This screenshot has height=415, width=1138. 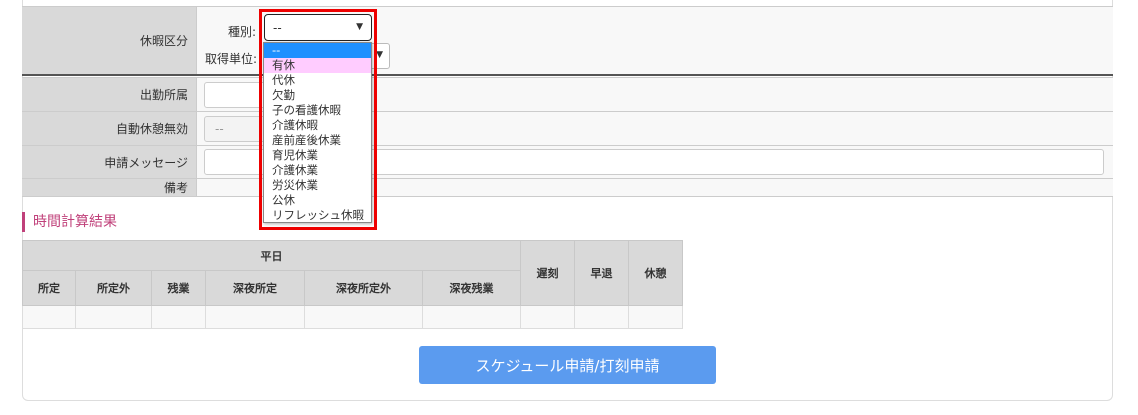 I want to click on type-label: 種別:, so click(x=242, y=32).